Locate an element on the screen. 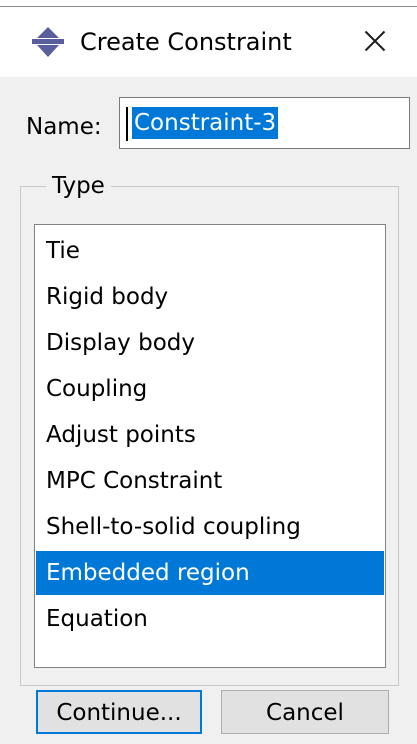  list-item-rigid-body: Rigid body is located at coordinates (210, 297).